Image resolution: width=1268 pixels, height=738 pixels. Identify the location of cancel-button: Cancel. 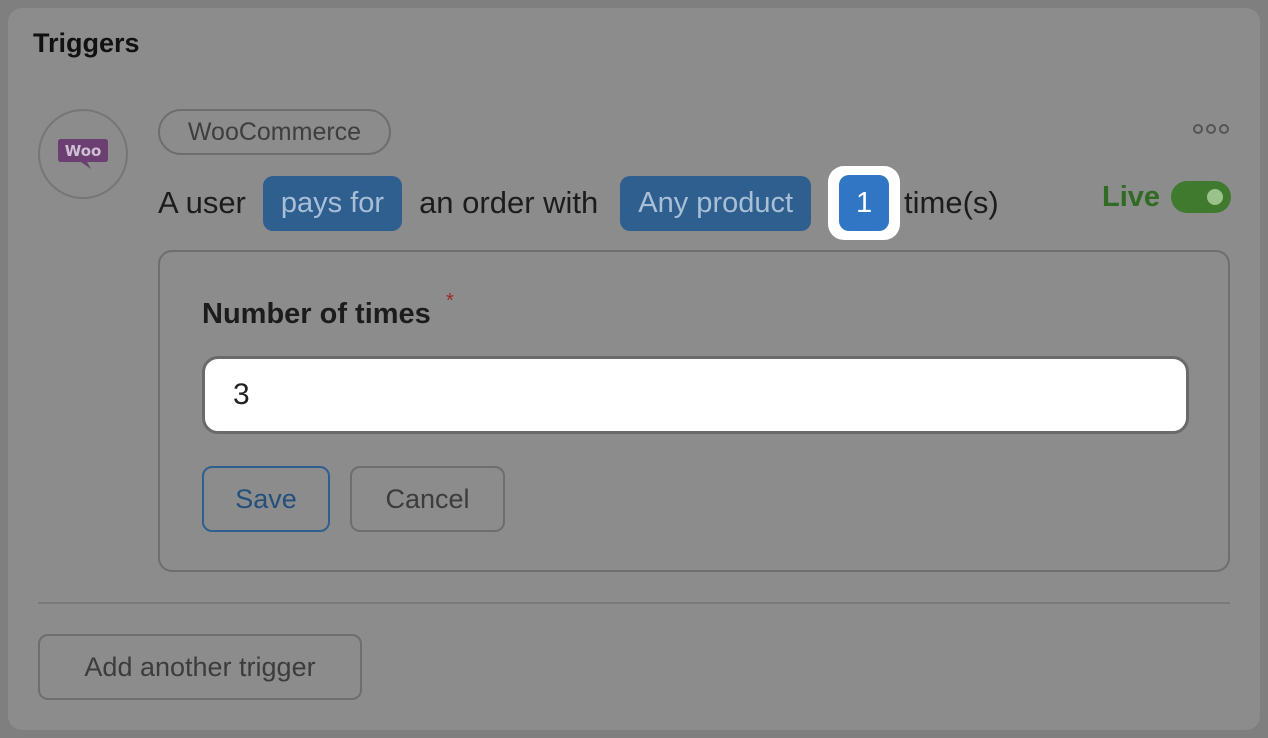
(427, 499).